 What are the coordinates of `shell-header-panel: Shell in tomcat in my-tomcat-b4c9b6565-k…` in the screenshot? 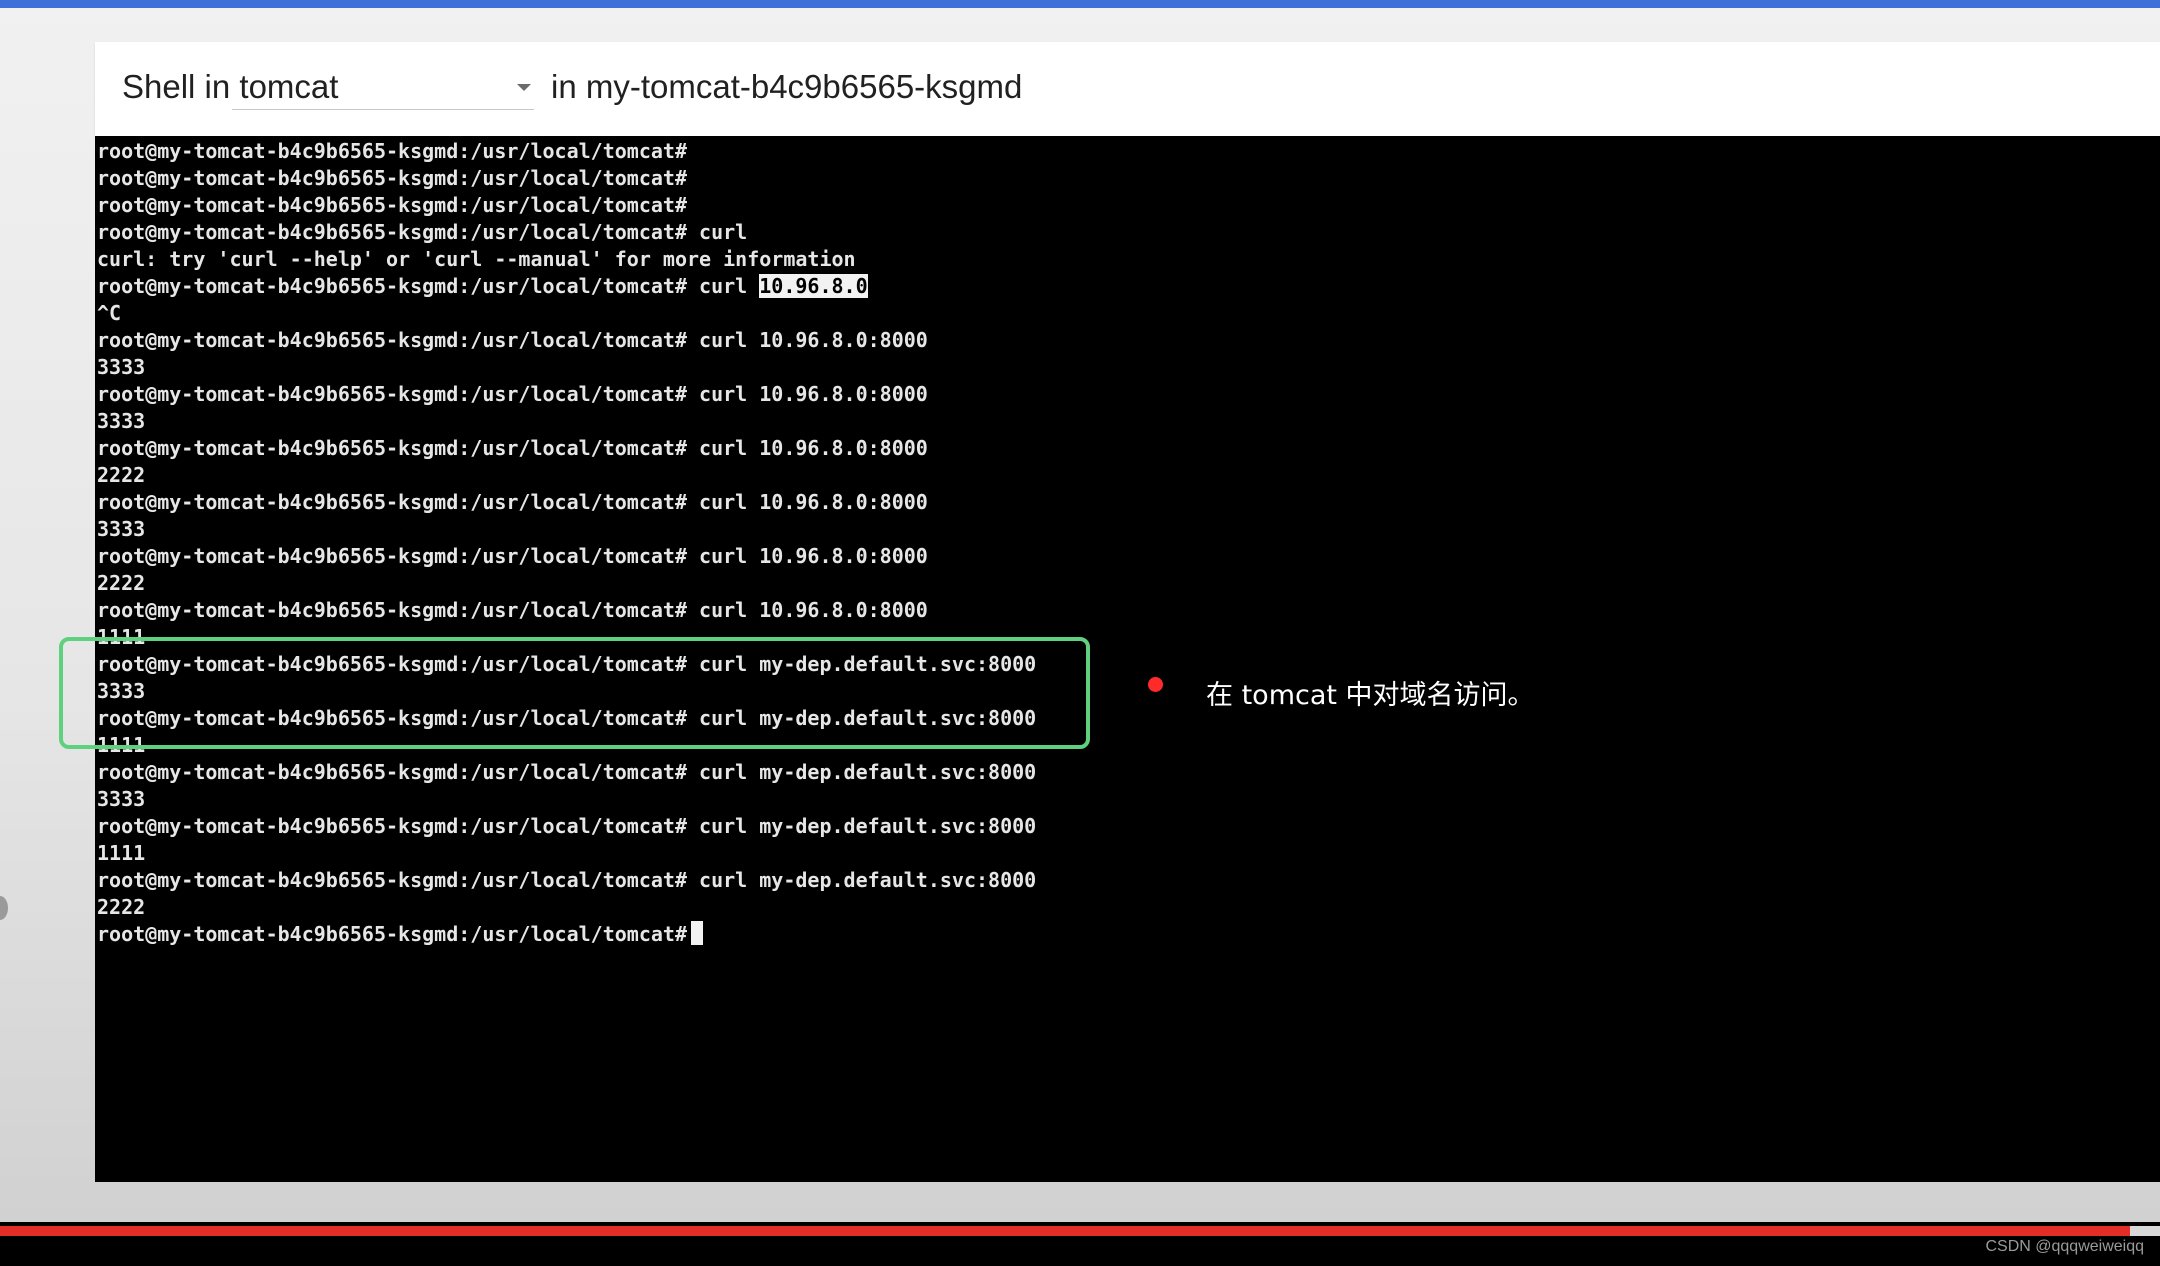 It's located at (1127, 89).